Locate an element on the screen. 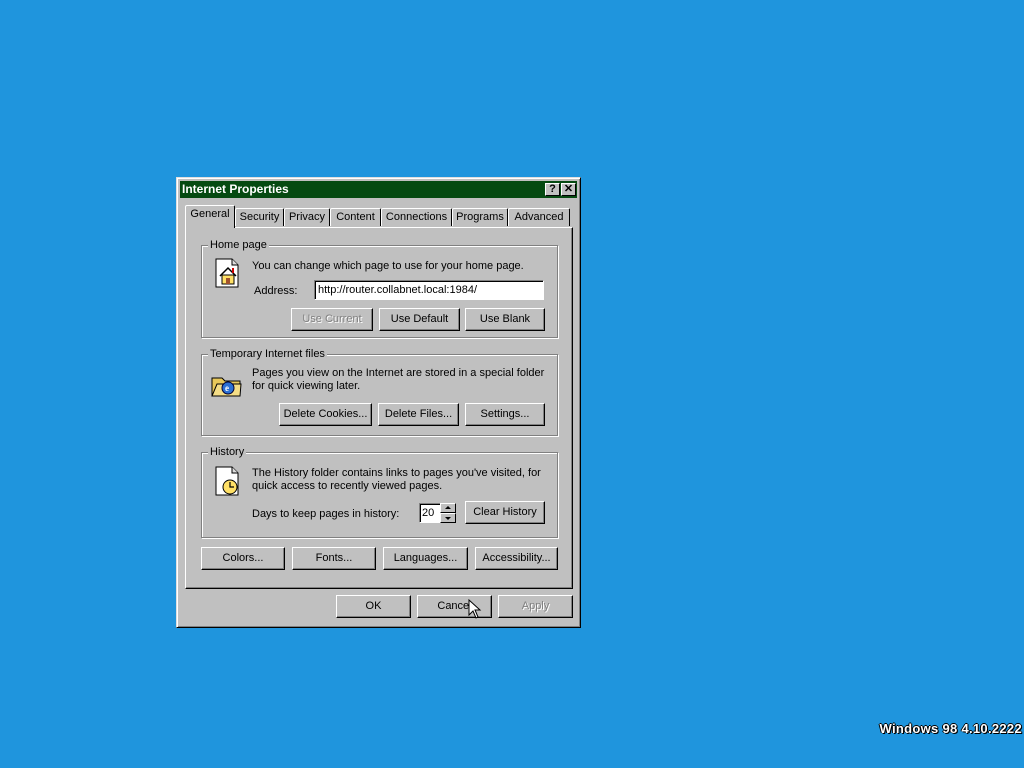 The height and width of the screenshot is (768, 1024). history-description-line2: quick access to recently viewed pages. is located at coordinates (347, 486).